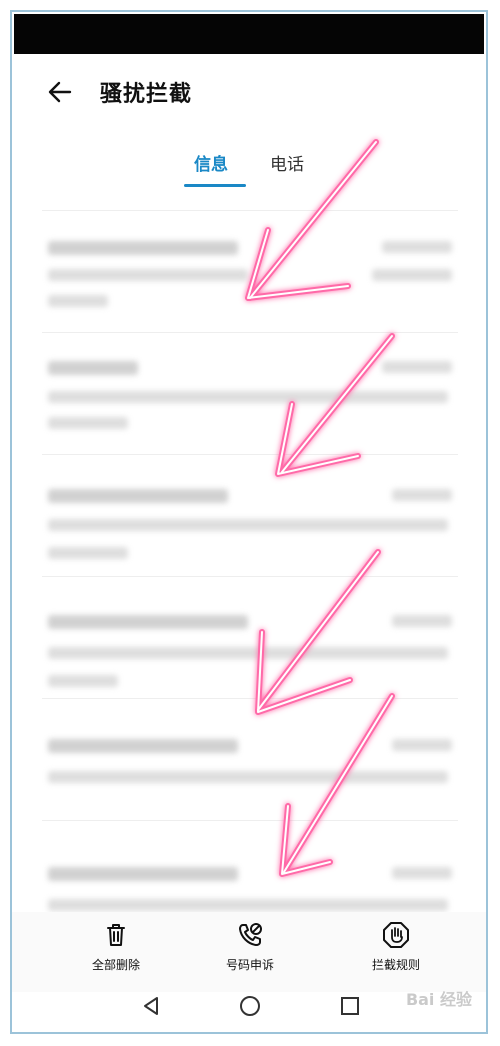  What do you see at coordinates (350, 1006) in the screenshot?
I see `recents-square-icon` at bounding box center [350, 1006].